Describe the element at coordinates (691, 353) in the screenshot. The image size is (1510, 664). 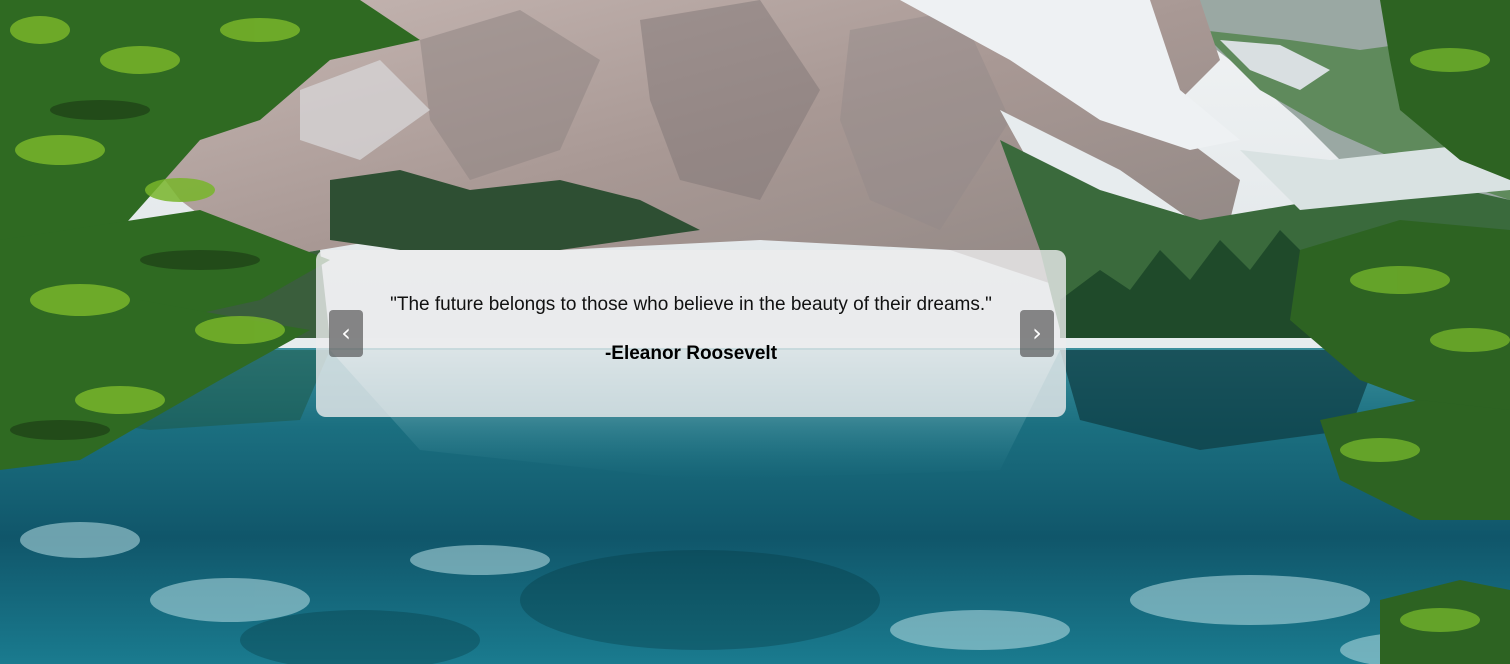
I see `quote-author: -Eleanor Roosevelt` at that location.